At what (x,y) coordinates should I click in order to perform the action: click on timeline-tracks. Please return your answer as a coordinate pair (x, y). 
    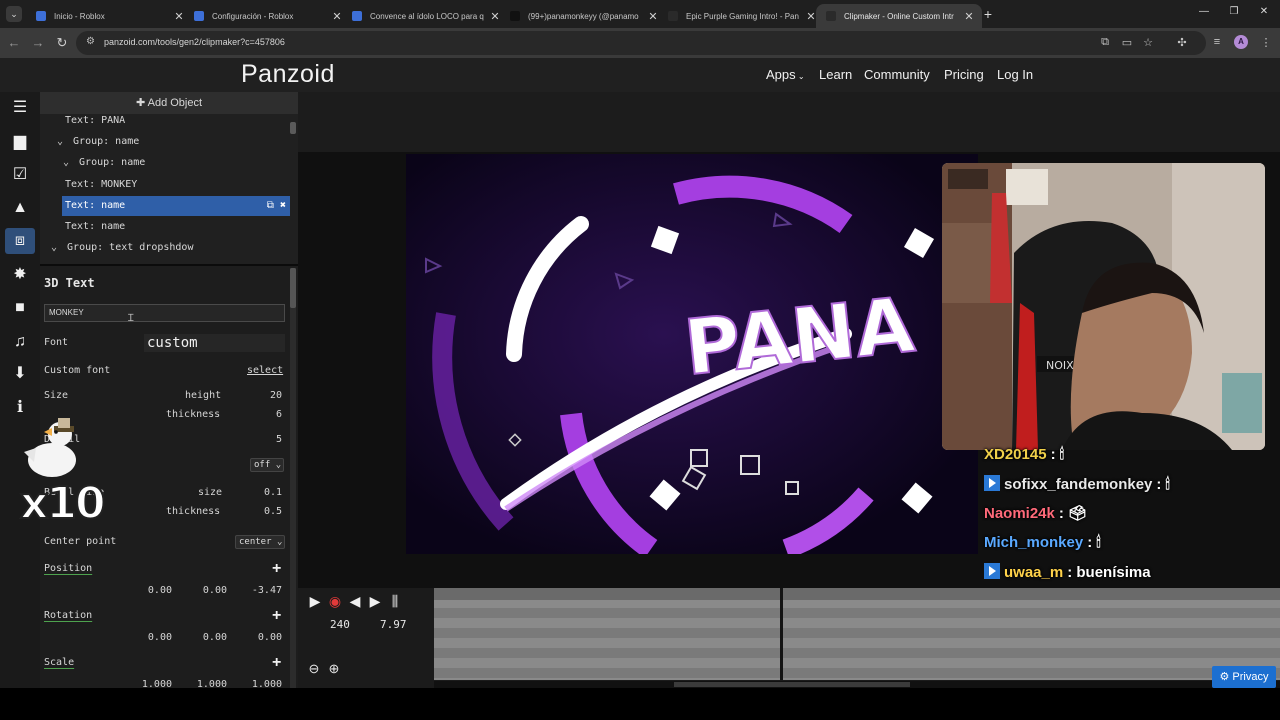
    Looking at the image, I should click on (857, 634).